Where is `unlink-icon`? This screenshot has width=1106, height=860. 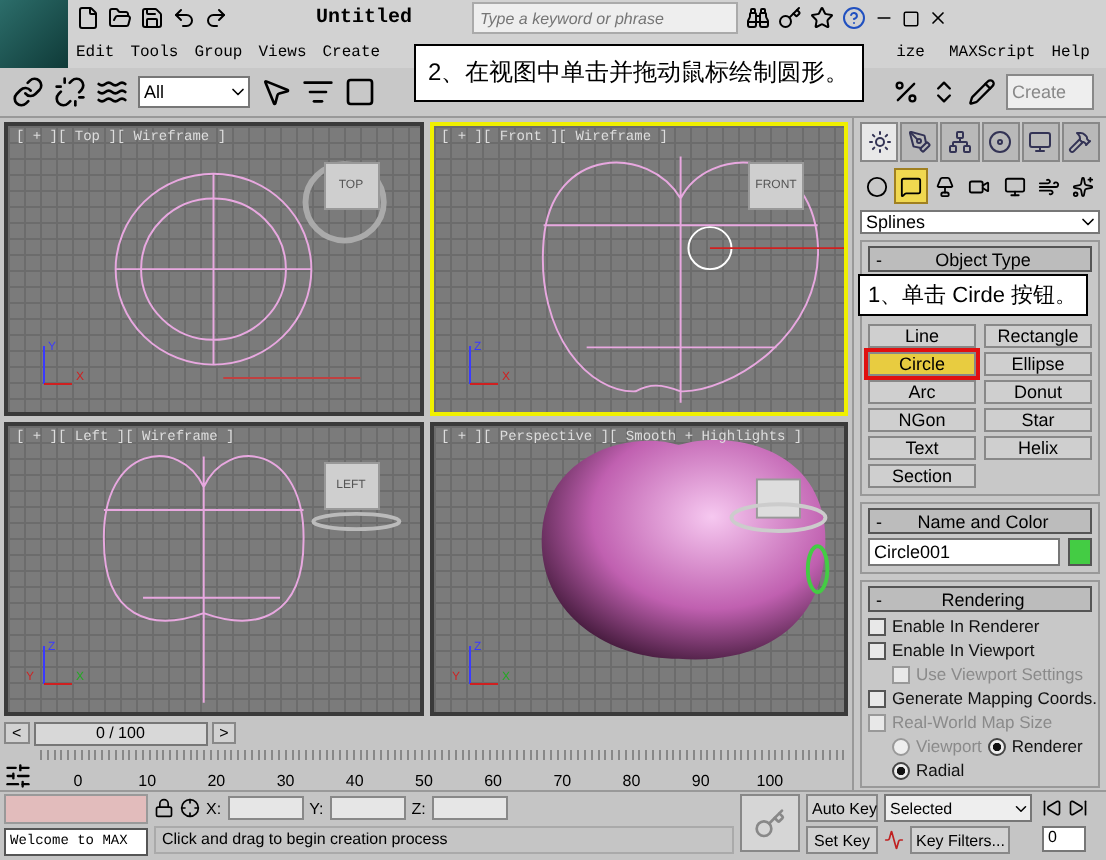 unlink-icon is located at coordinates (70, 92).